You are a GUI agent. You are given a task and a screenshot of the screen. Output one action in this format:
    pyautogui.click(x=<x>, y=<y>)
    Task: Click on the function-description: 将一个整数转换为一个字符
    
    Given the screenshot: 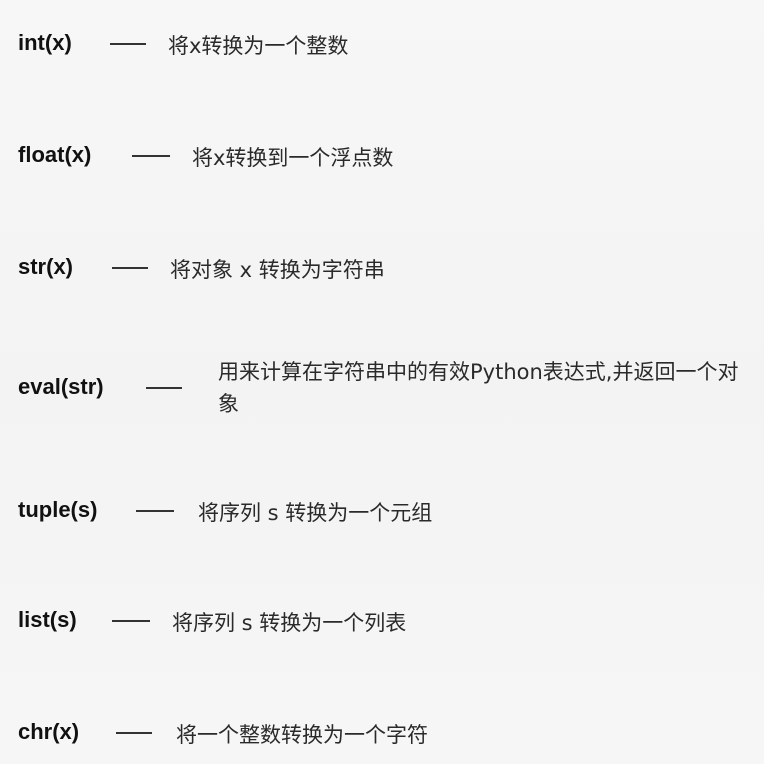 What is the action you would take?
    pyautogui.click(x=302, y=735)
    